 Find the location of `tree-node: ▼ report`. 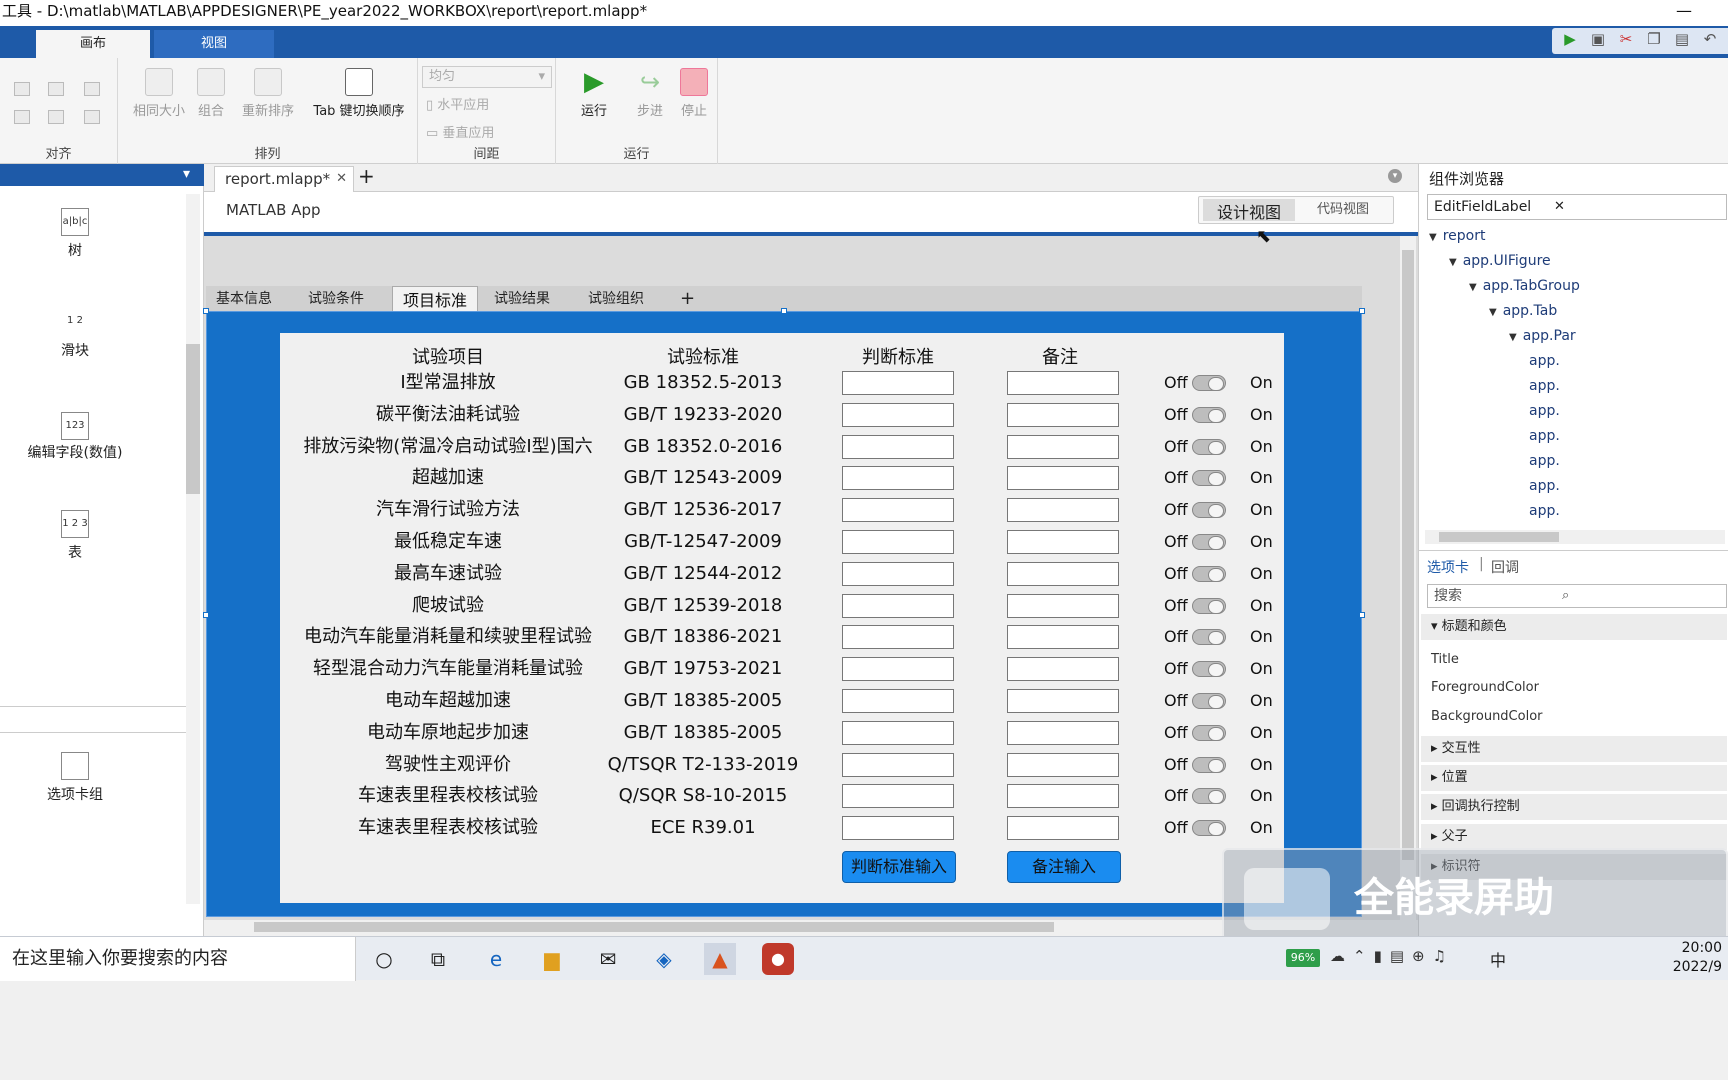

tree-node: ▼ report is located at coordinates (1457, 236).